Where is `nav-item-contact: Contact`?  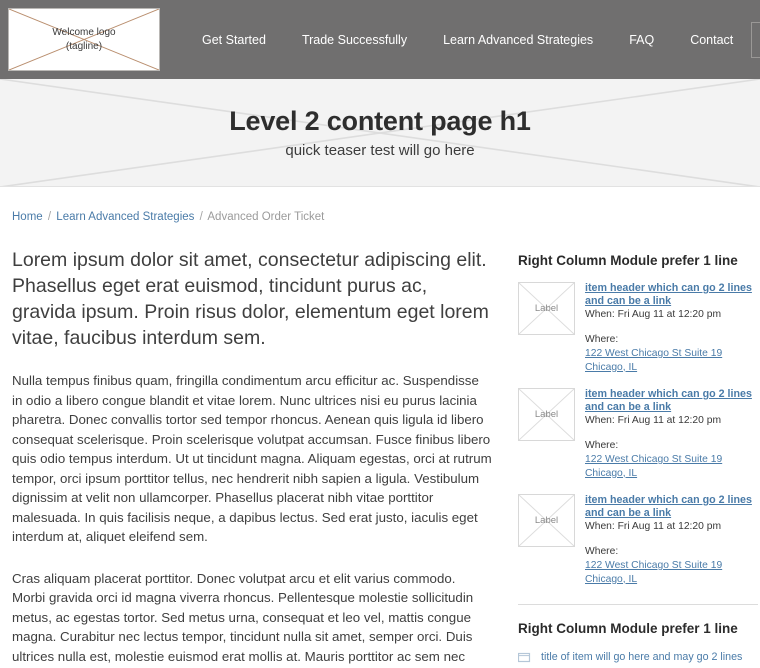 nav-item-contact: Contact is located at coordinates (711, 40).